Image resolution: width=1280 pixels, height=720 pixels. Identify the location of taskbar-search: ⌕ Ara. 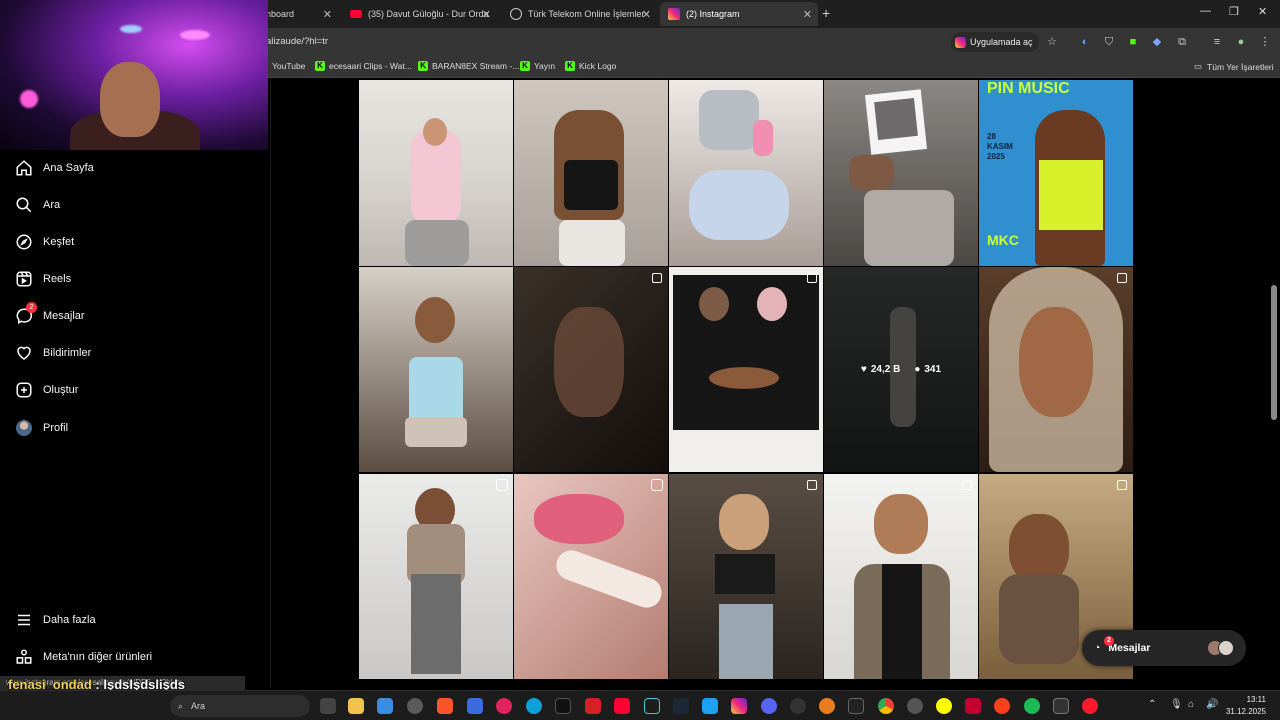
(240, 706).